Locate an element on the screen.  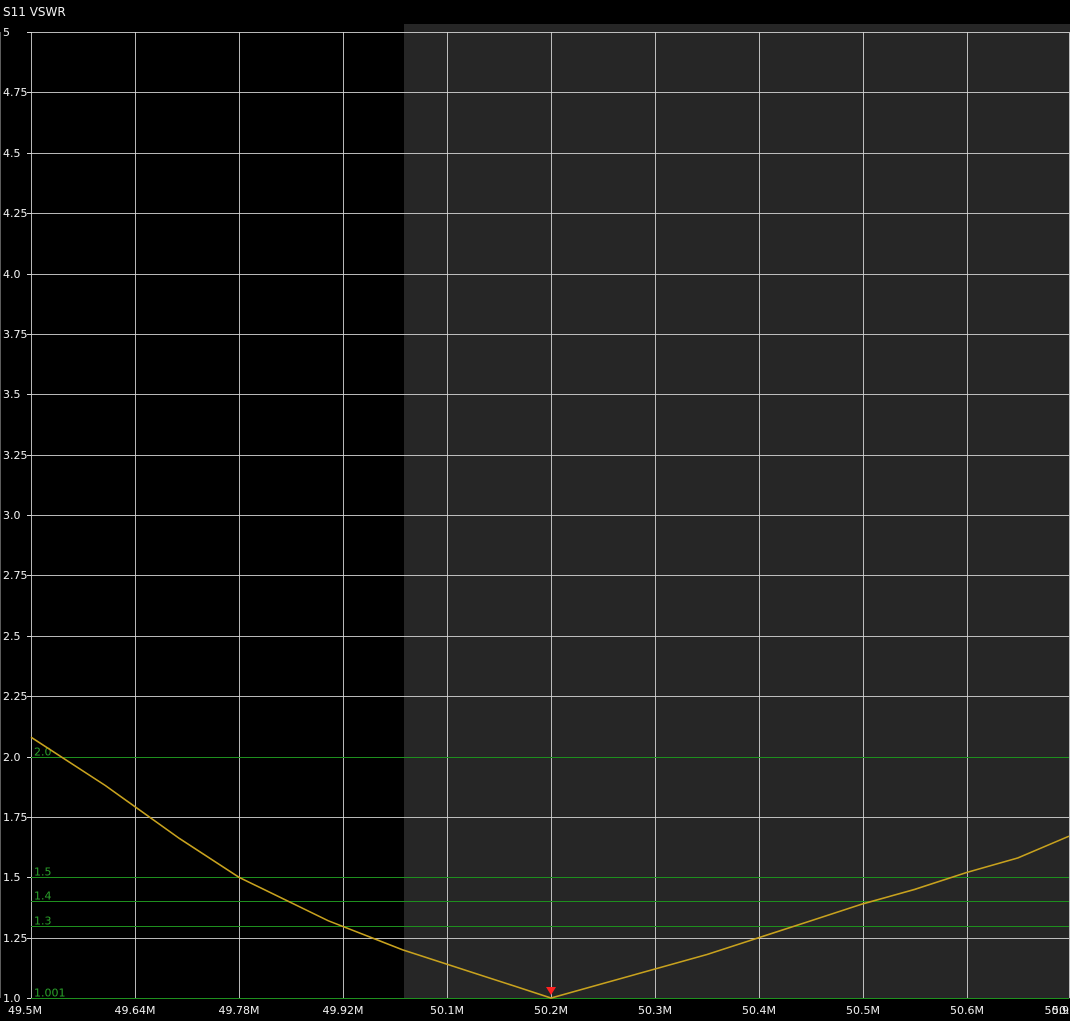
y-tick-label: 4.25 is located at coordinates (15, 213).